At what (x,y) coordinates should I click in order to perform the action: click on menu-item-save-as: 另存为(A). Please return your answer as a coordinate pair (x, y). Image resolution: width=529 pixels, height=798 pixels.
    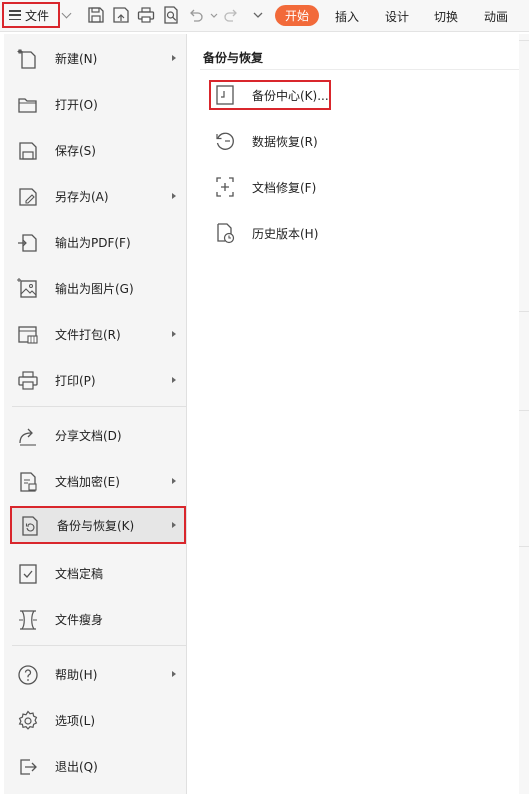
    Looking at the image, I should click on (95, 196).